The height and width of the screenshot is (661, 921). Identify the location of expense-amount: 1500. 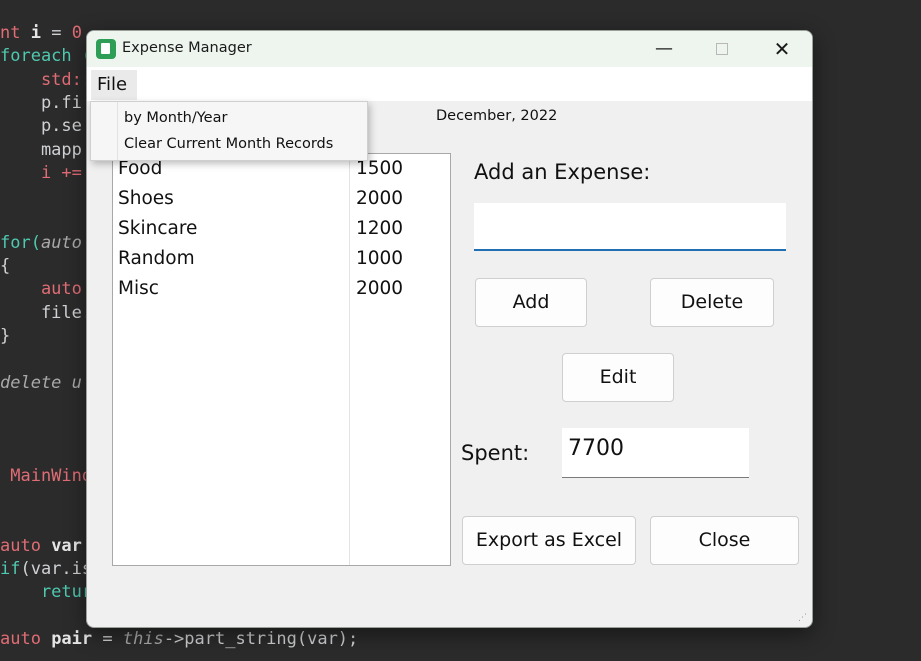
(380, 168).